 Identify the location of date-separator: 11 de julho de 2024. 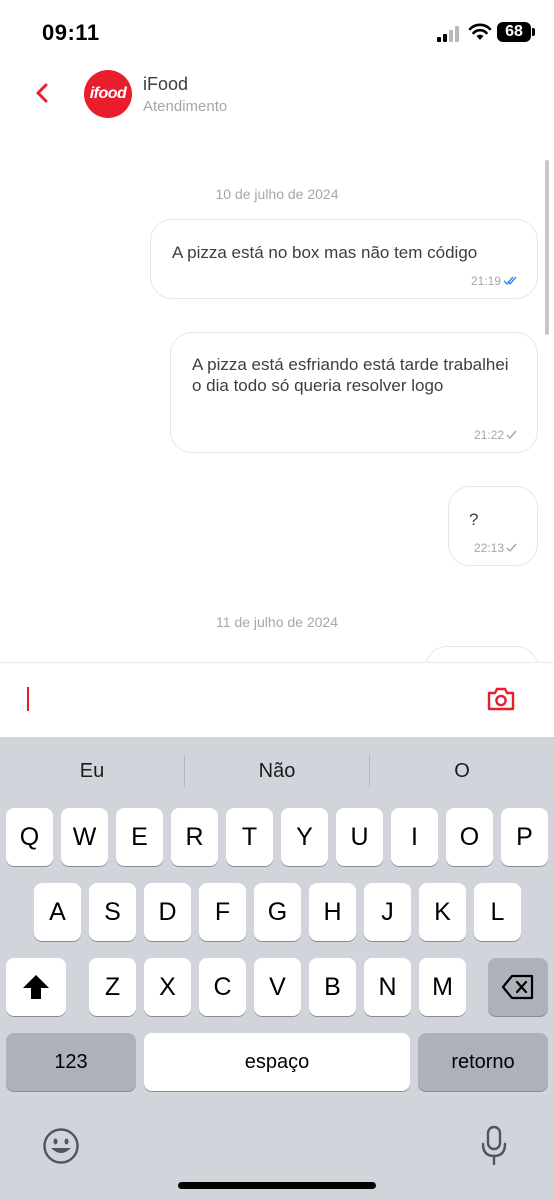
(277, 622).